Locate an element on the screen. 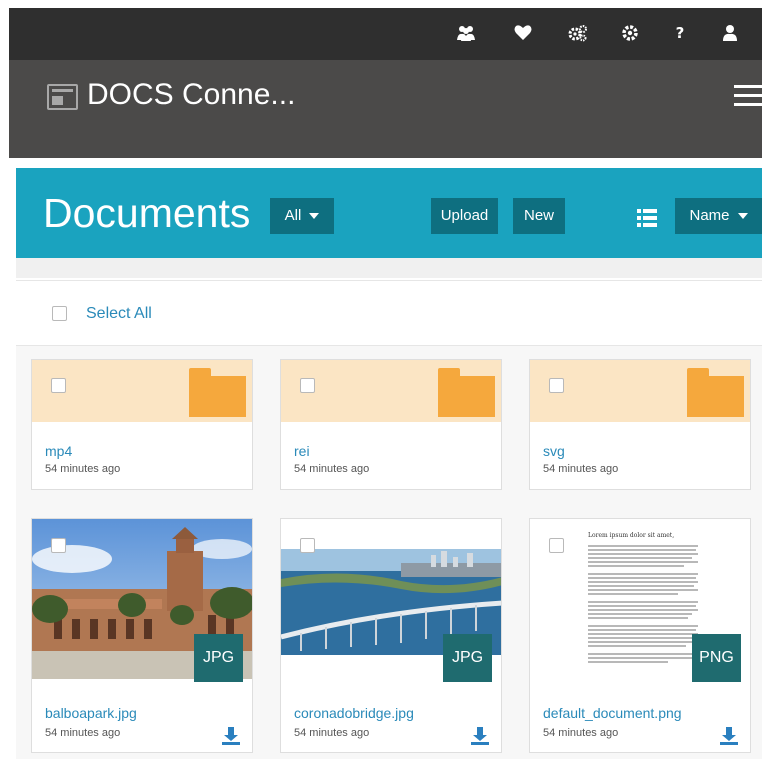 This screenshot has width=762, height=759. filter-dropdown: All is located at coordinates (302, 216).